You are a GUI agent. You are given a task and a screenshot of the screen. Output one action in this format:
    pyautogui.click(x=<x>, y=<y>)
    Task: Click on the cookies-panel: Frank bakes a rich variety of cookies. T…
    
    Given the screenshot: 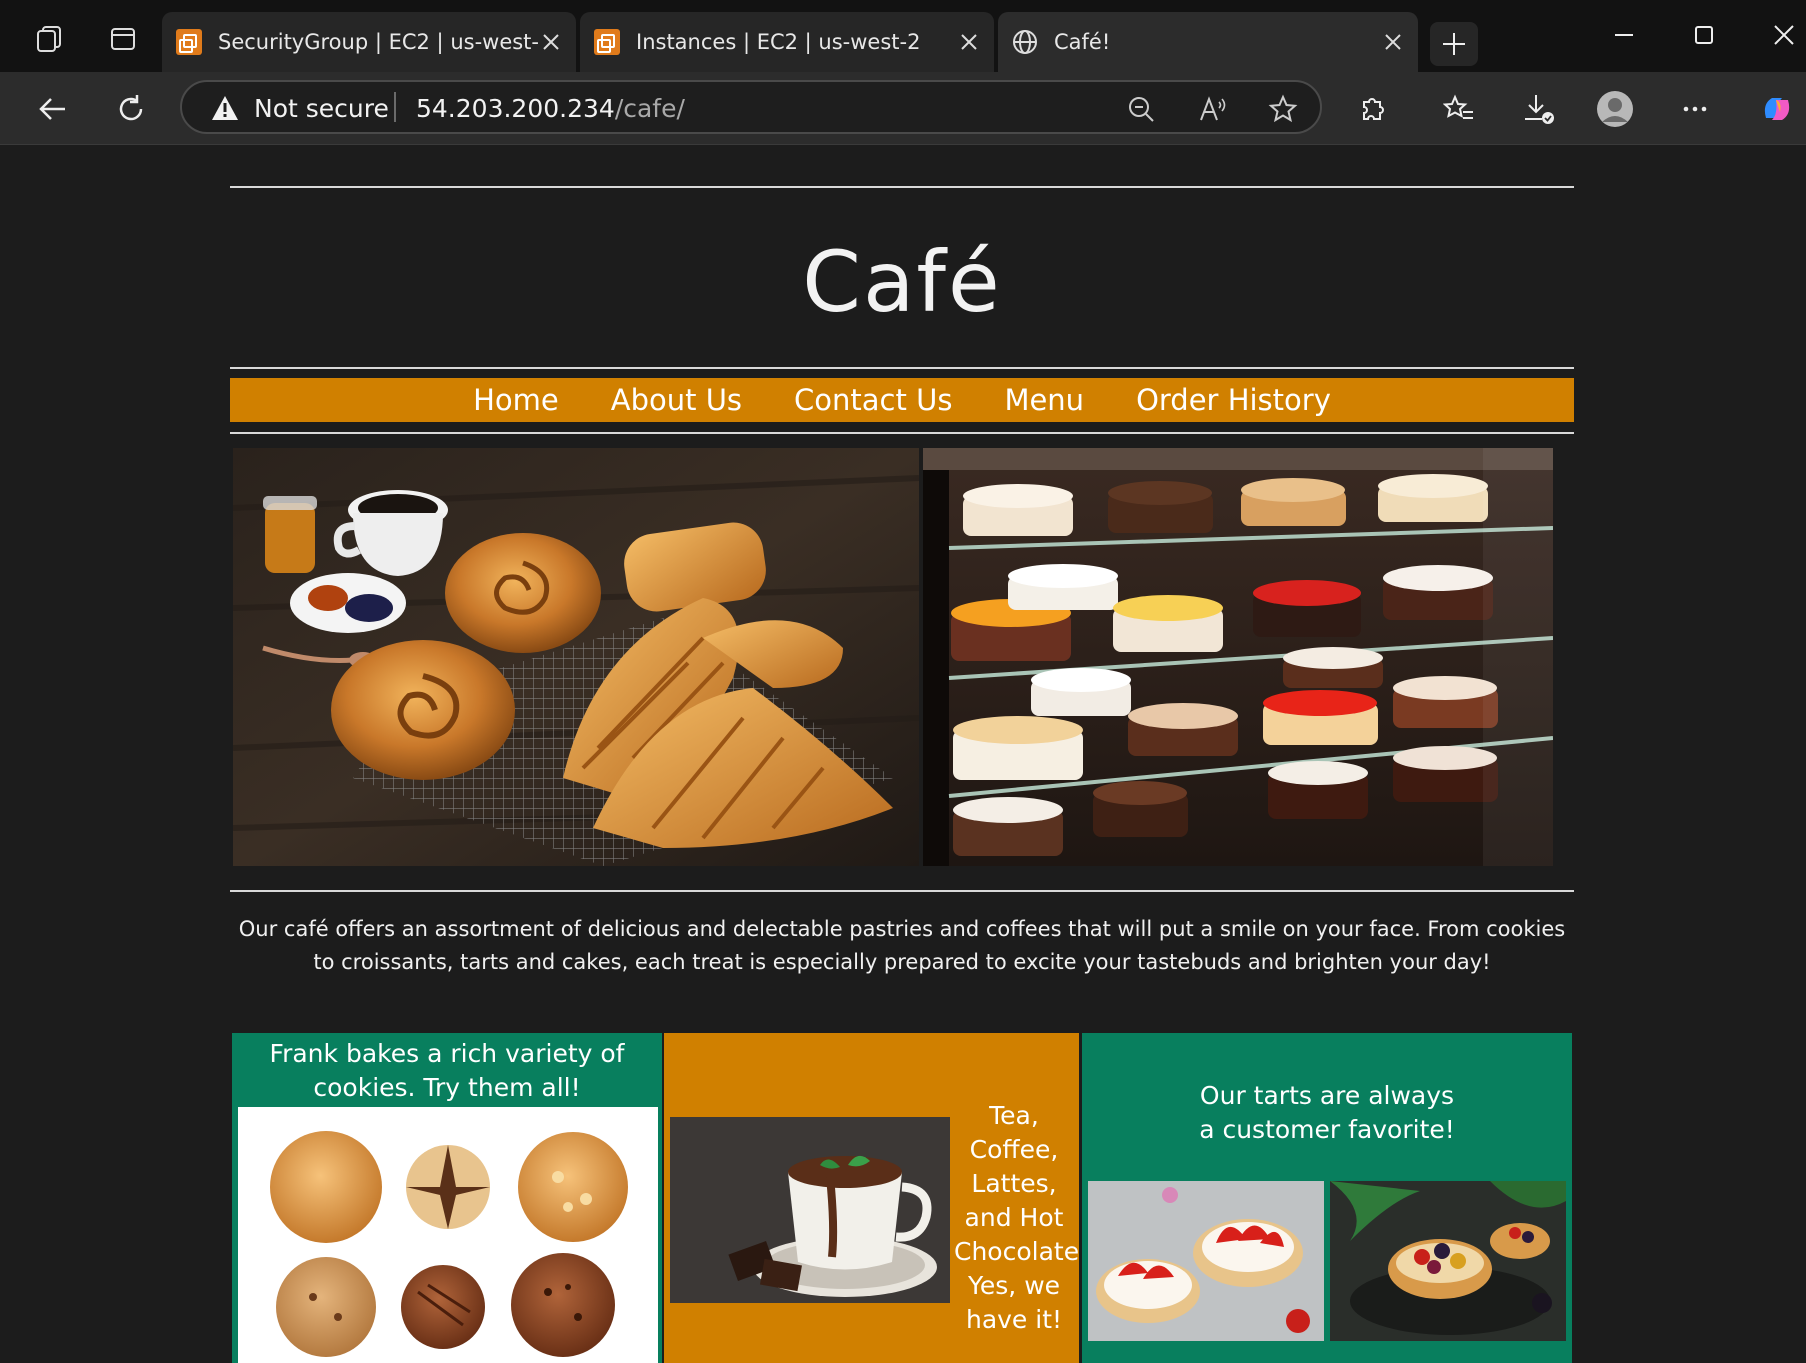 What is the action you would take?
    pyautogui.click(x=447, y=1198)
    